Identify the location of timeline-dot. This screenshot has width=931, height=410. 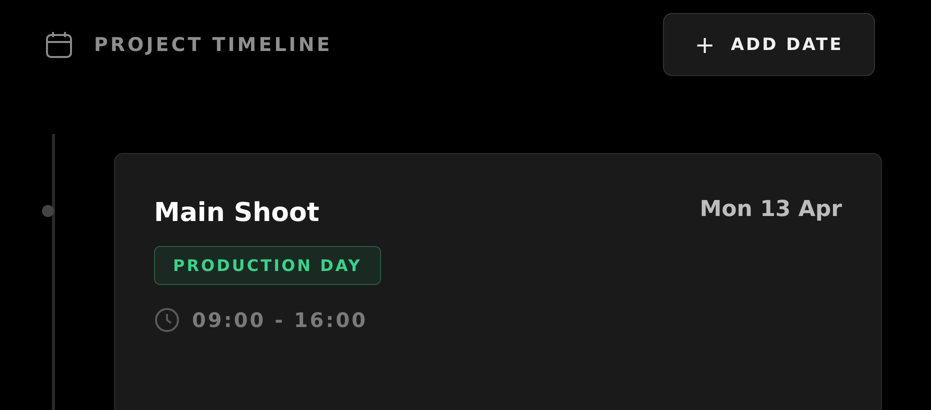
(48, 211).